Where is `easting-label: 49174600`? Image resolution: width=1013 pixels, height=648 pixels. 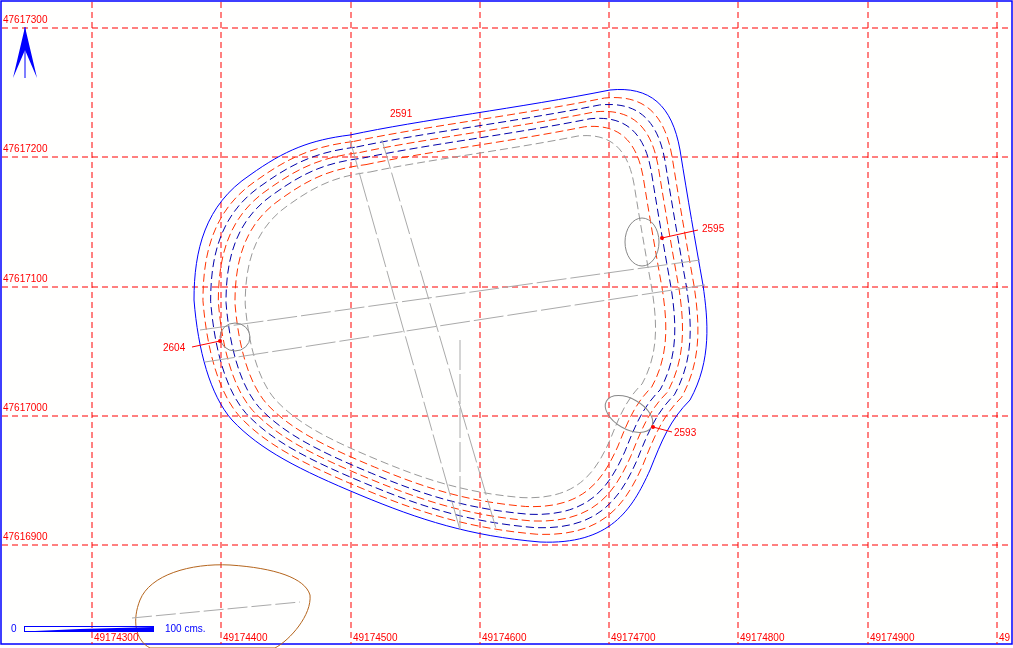
easting-label: 49174600 is located at coordinates (504, 637).